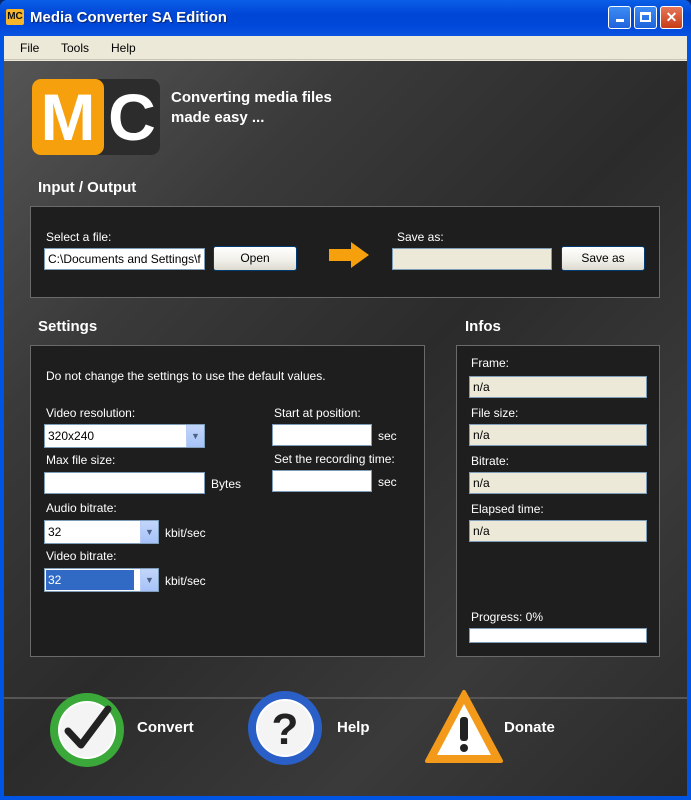 This screenshot has height=800, width=691. Describe the element at coordinates (81, 508) in the screenshot. I see `audio-bitrate-label: Audio bitrate:` at that location.